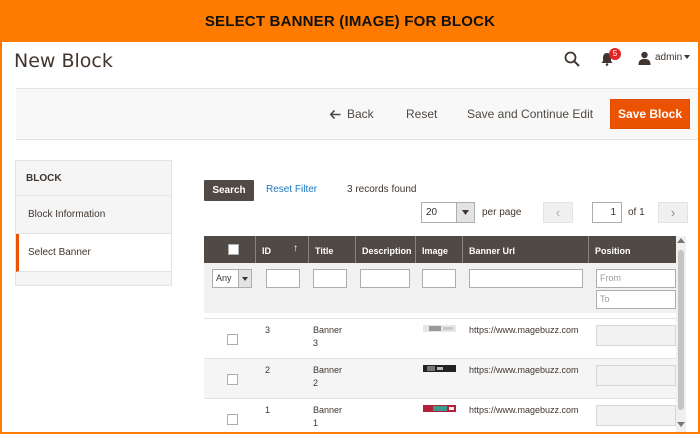  I want to click on cell-title-suffix: 2, so click(316, 383).